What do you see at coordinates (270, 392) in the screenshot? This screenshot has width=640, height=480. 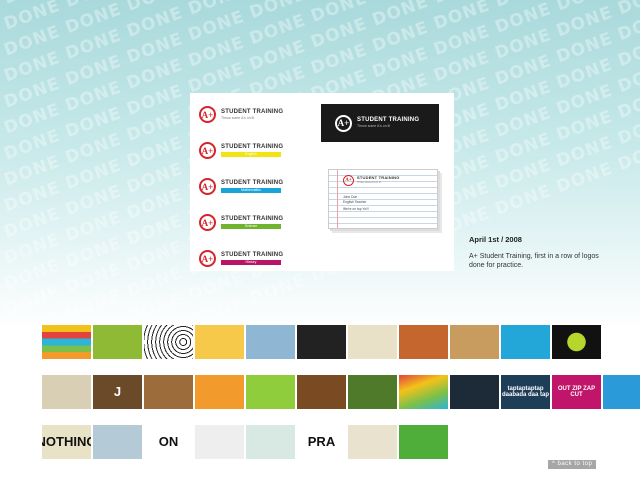 I see `thumbnail-green-squares` at bounding box center [270, 392].